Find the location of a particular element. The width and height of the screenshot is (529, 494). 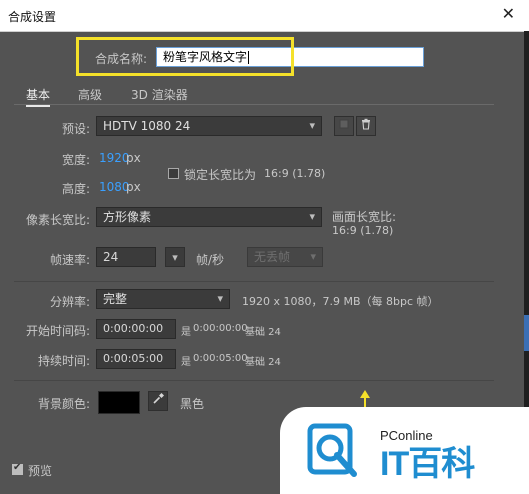

resolution-value: 完整 is located at coordinates (115, 299).